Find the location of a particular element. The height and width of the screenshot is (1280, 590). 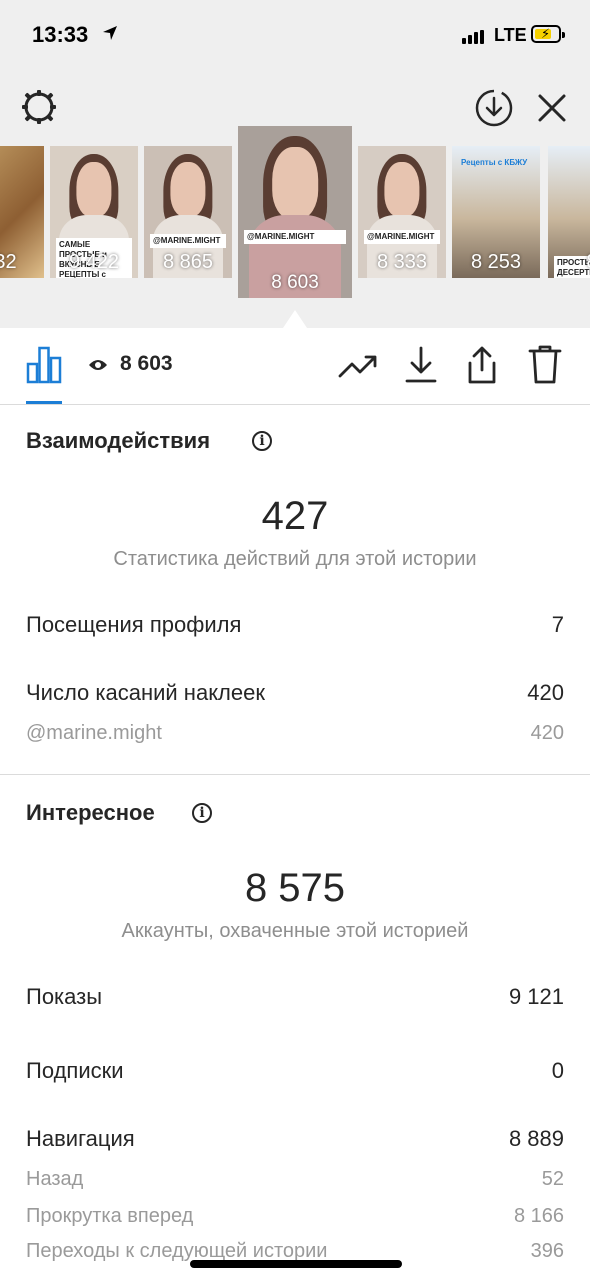

stat-row-sticker-taps: Число касаний наклеек 420 is located at coordinates (295, 693).